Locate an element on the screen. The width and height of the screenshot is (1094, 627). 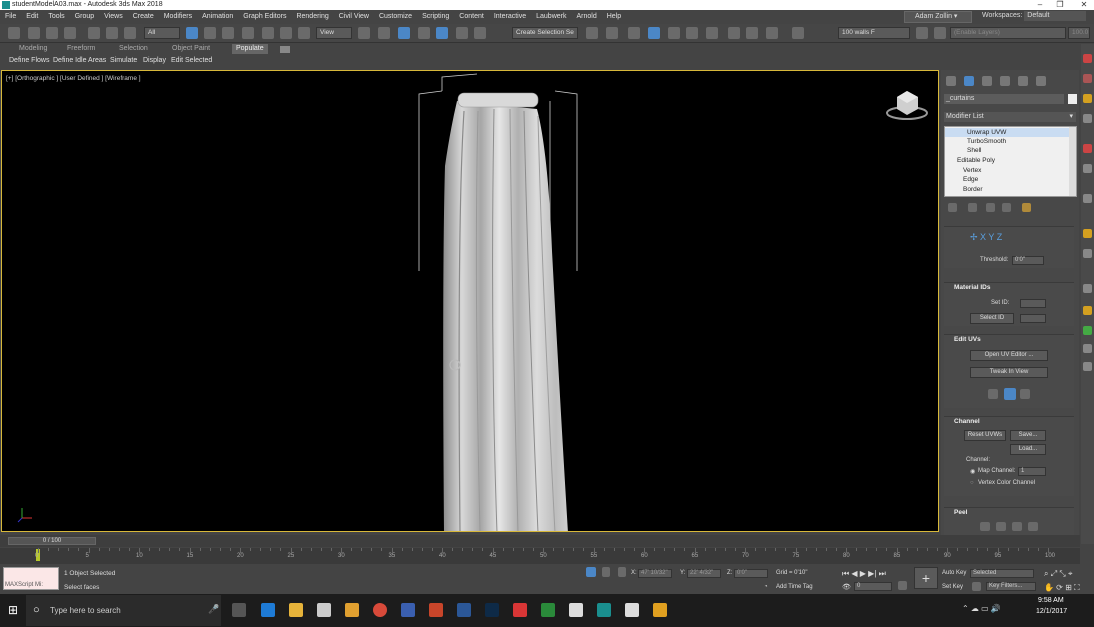
ribbon-display: Display is located at coordinates (154, 60).